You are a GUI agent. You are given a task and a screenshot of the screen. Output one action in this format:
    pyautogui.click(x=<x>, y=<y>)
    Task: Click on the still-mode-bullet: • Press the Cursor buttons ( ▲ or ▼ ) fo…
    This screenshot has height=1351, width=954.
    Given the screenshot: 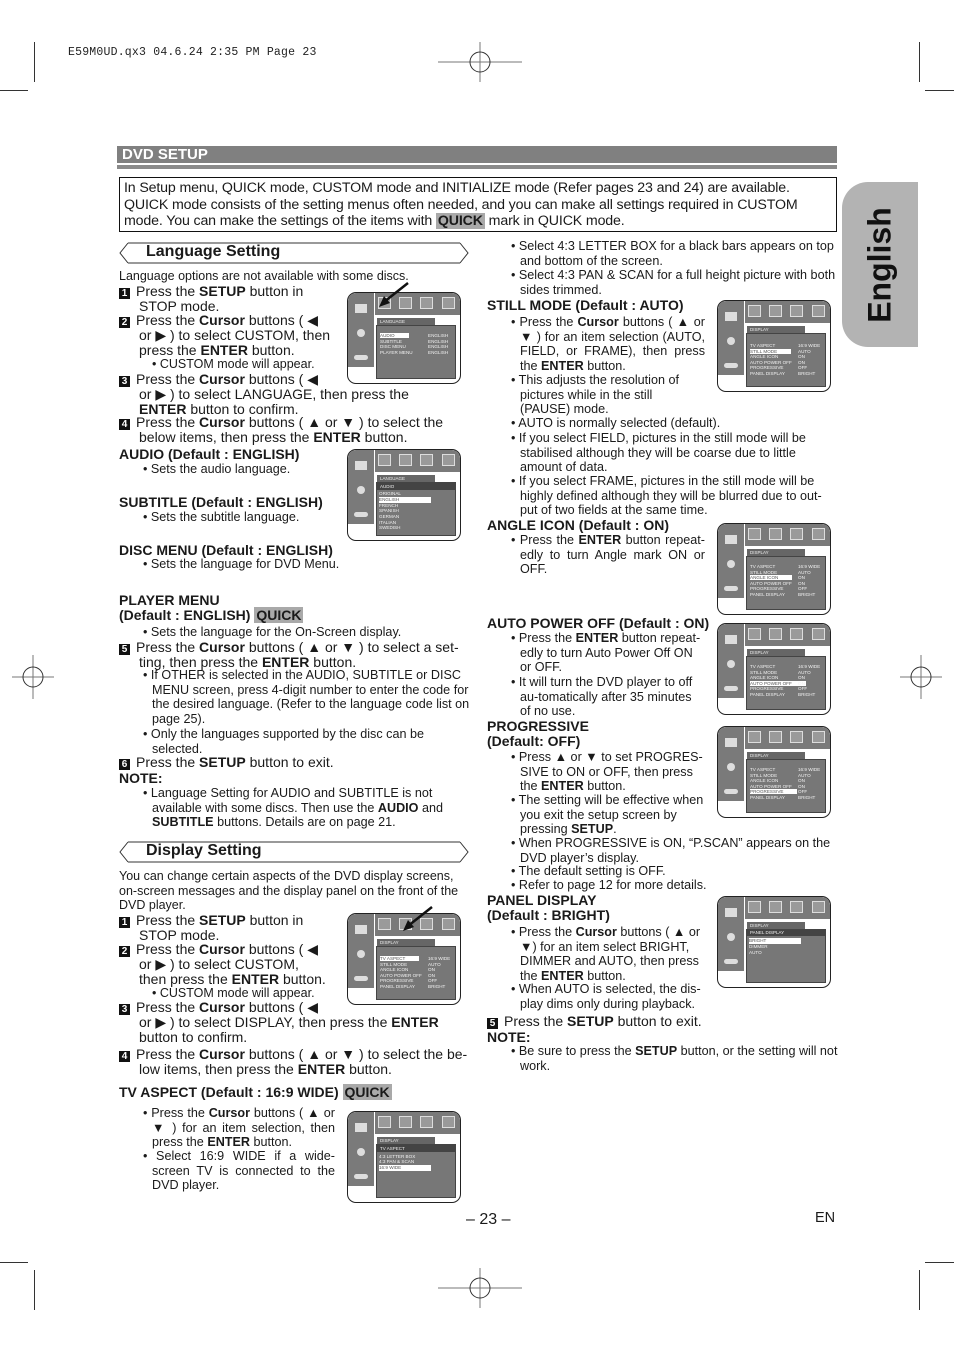 What is the action you would take?
    pyautogui.click(x=608, y=344)
    